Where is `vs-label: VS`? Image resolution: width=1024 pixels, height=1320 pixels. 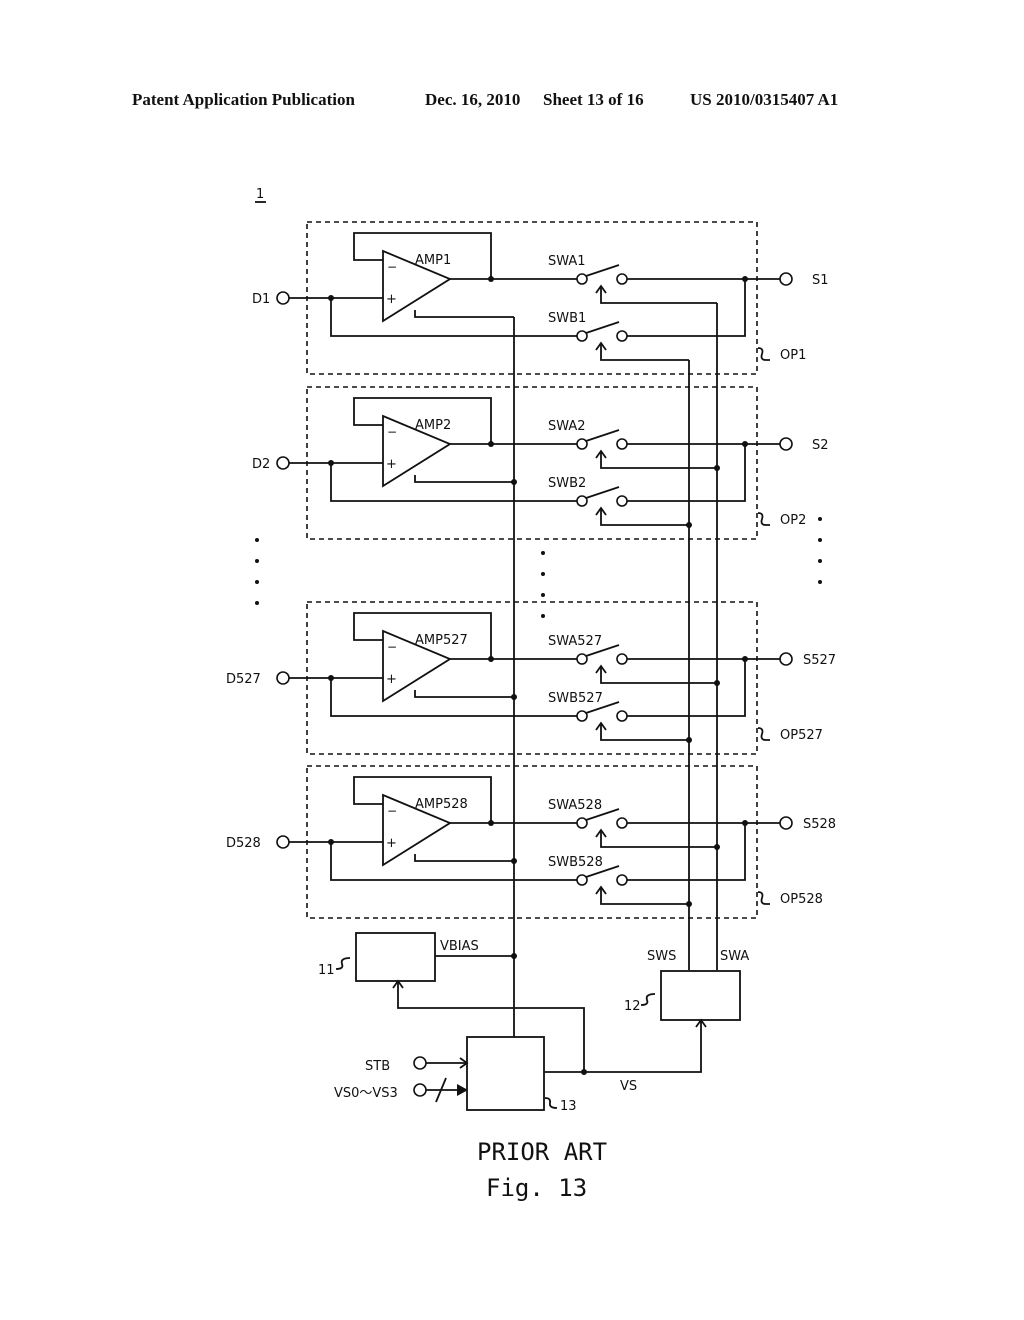 vs-label: VS is located at coordinates (628, 1086).